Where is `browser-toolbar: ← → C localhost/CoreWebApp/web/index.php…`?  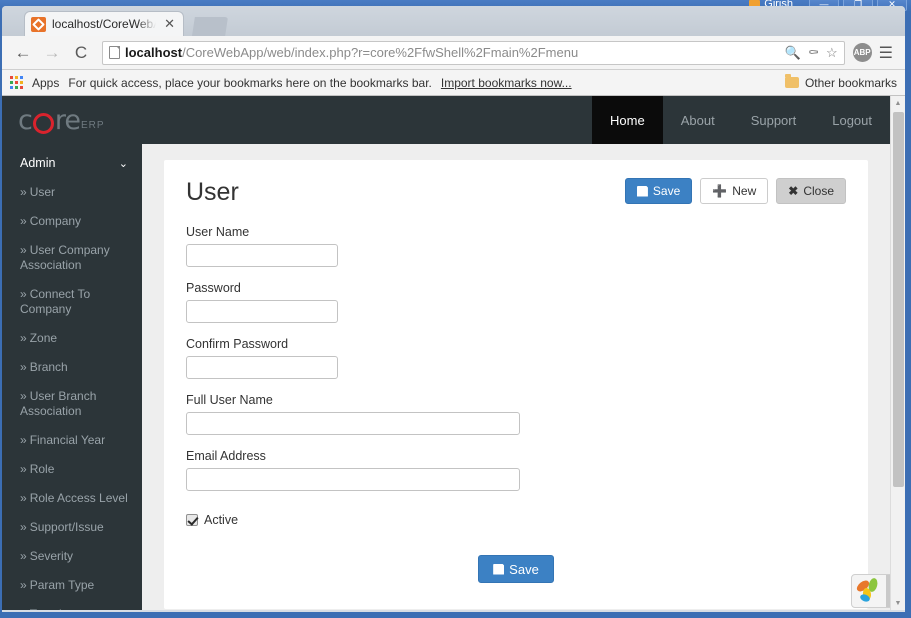
browser-toolbar: ← → C localhost/CoreWebApp/web/index.php… is located at coordinates (453, 53).